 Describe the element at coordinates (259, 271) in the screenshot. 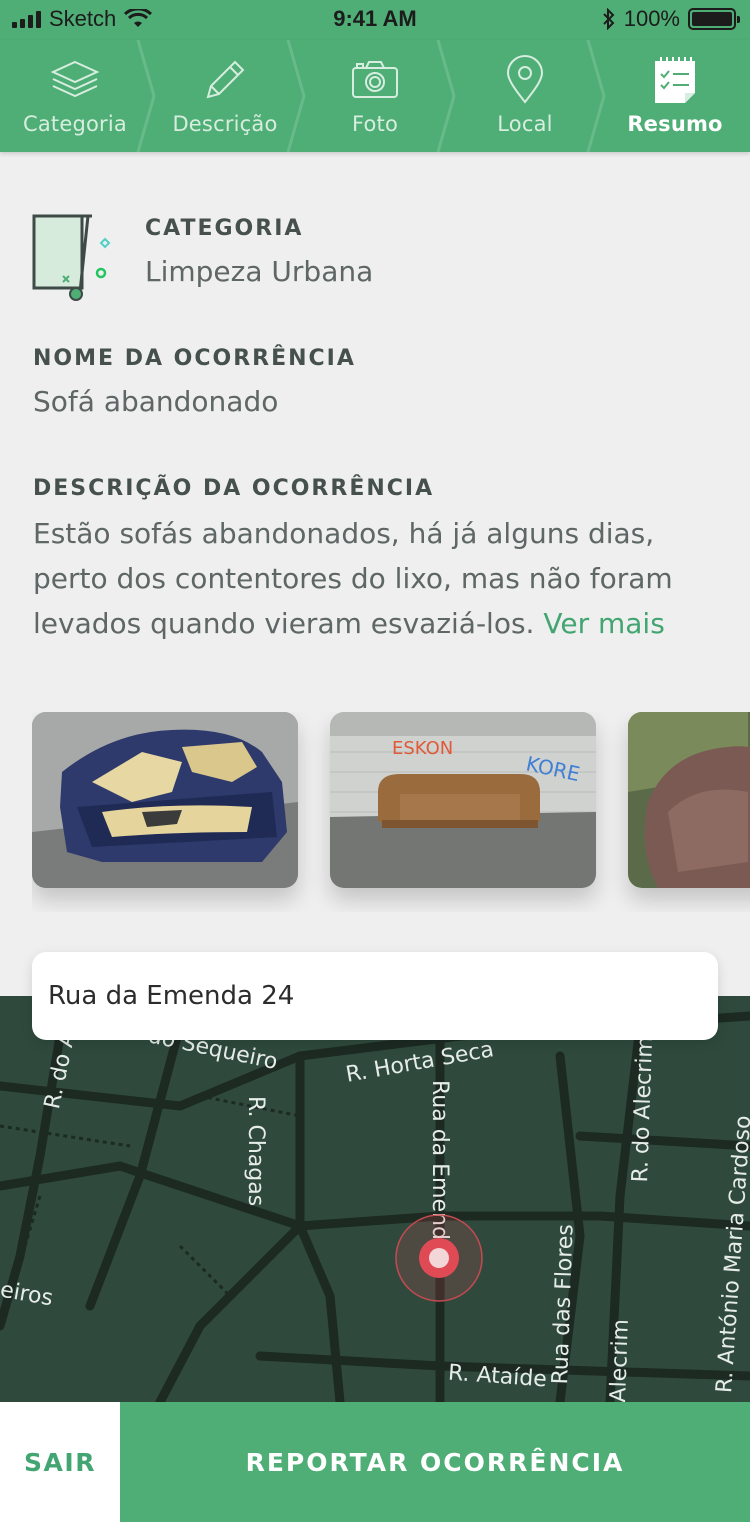

I see `category-value: Limpeza Urbana` at that location.